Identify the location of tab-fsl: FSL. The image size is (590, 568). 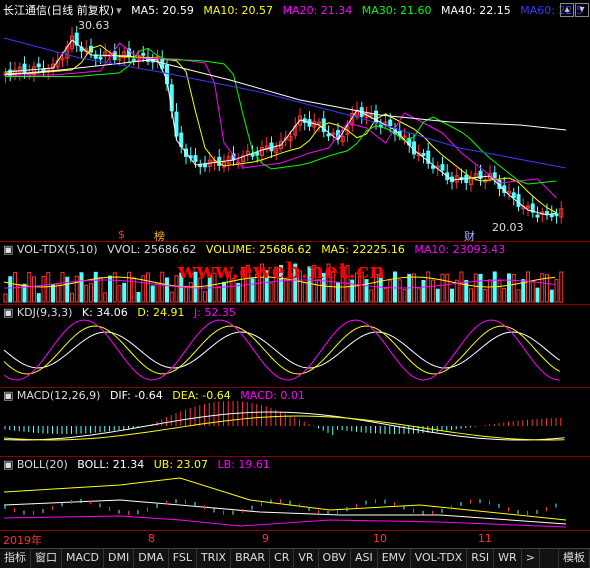
(183, 558).